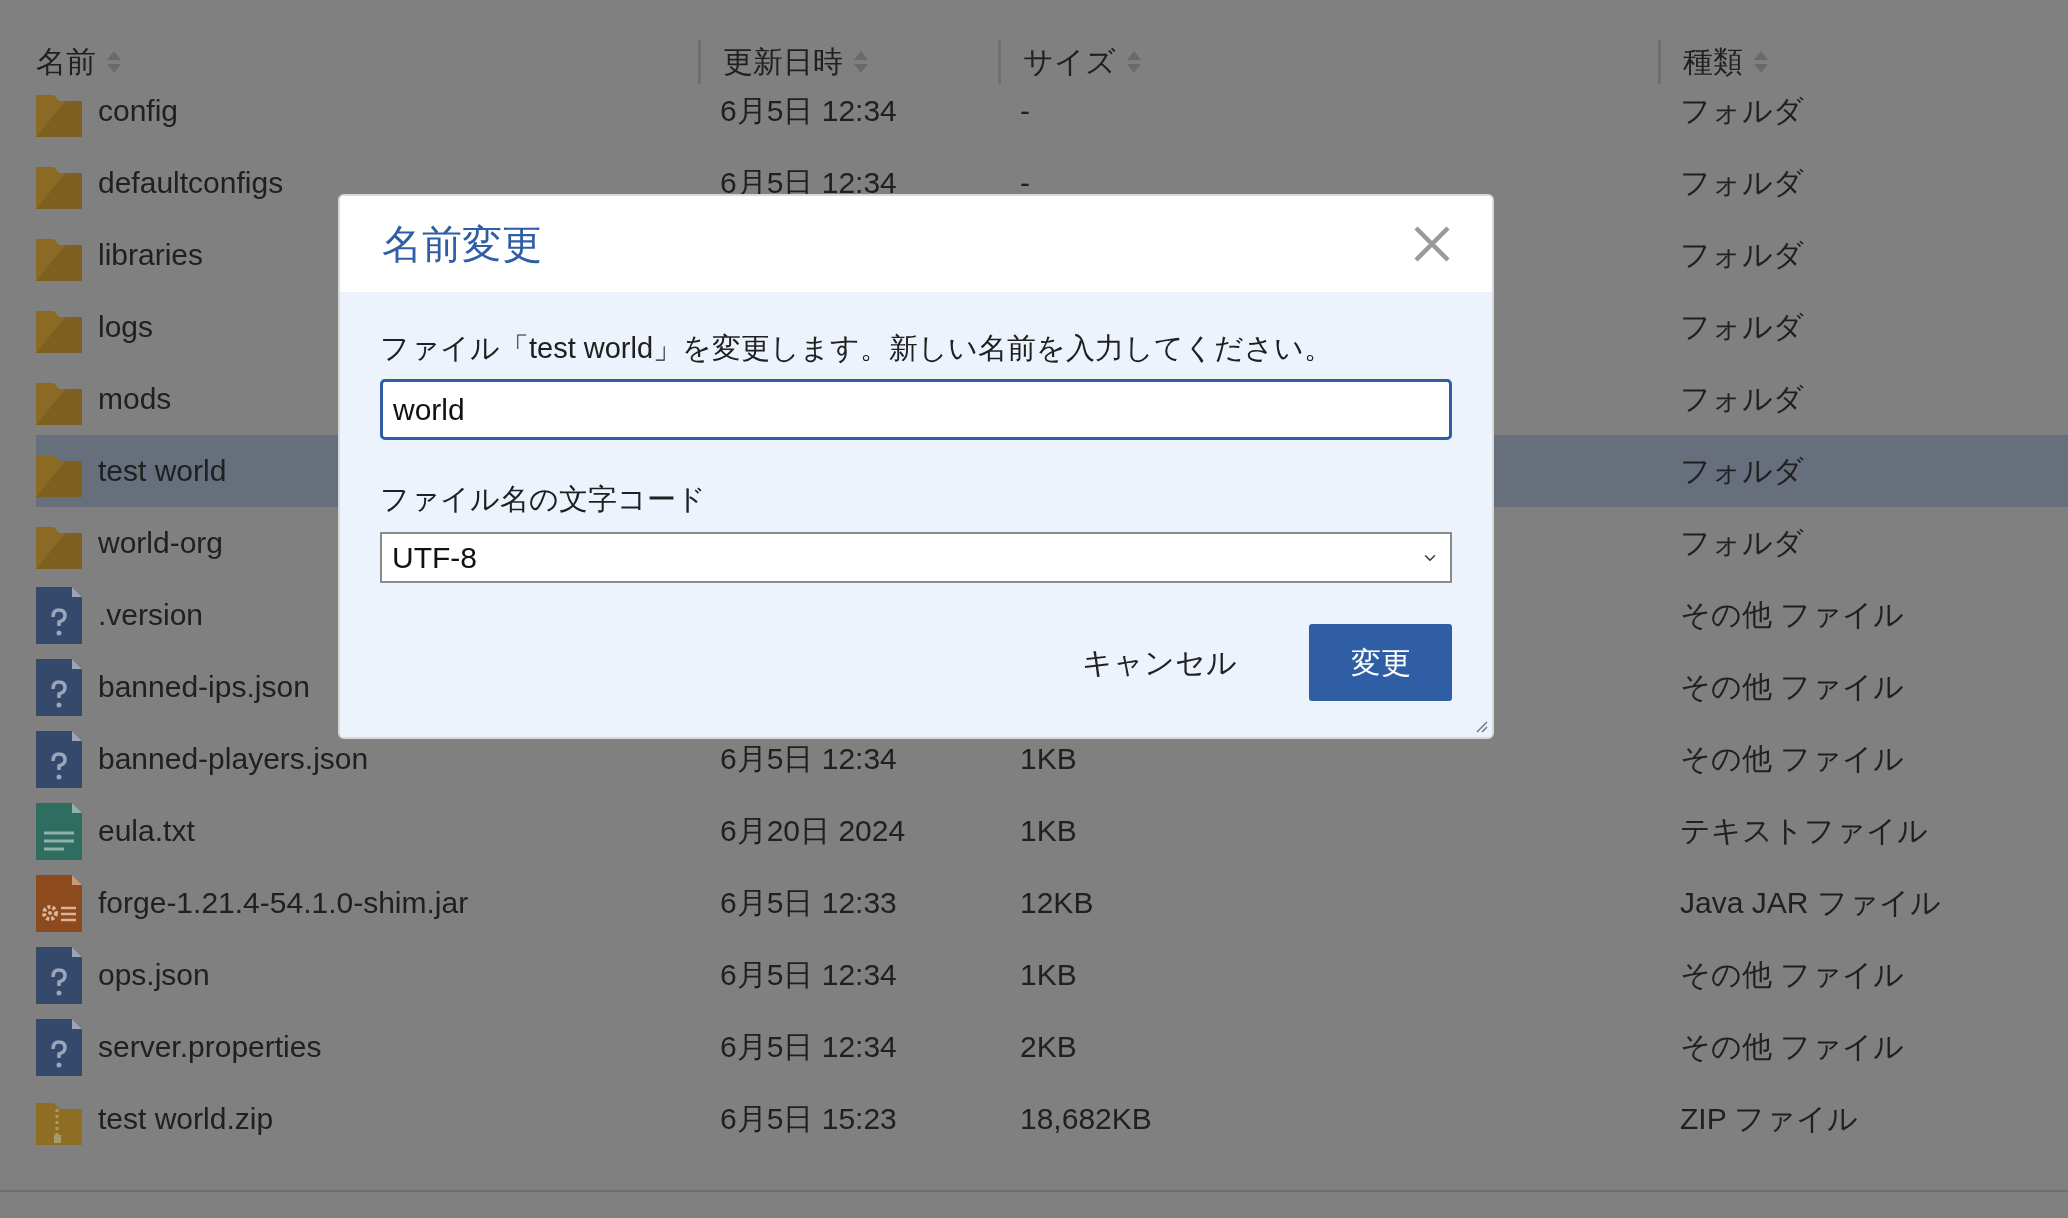 This screenshot has width=2068, height=1218. I want to click on file-type: ZIP ファイル, so click(1769, 1118).